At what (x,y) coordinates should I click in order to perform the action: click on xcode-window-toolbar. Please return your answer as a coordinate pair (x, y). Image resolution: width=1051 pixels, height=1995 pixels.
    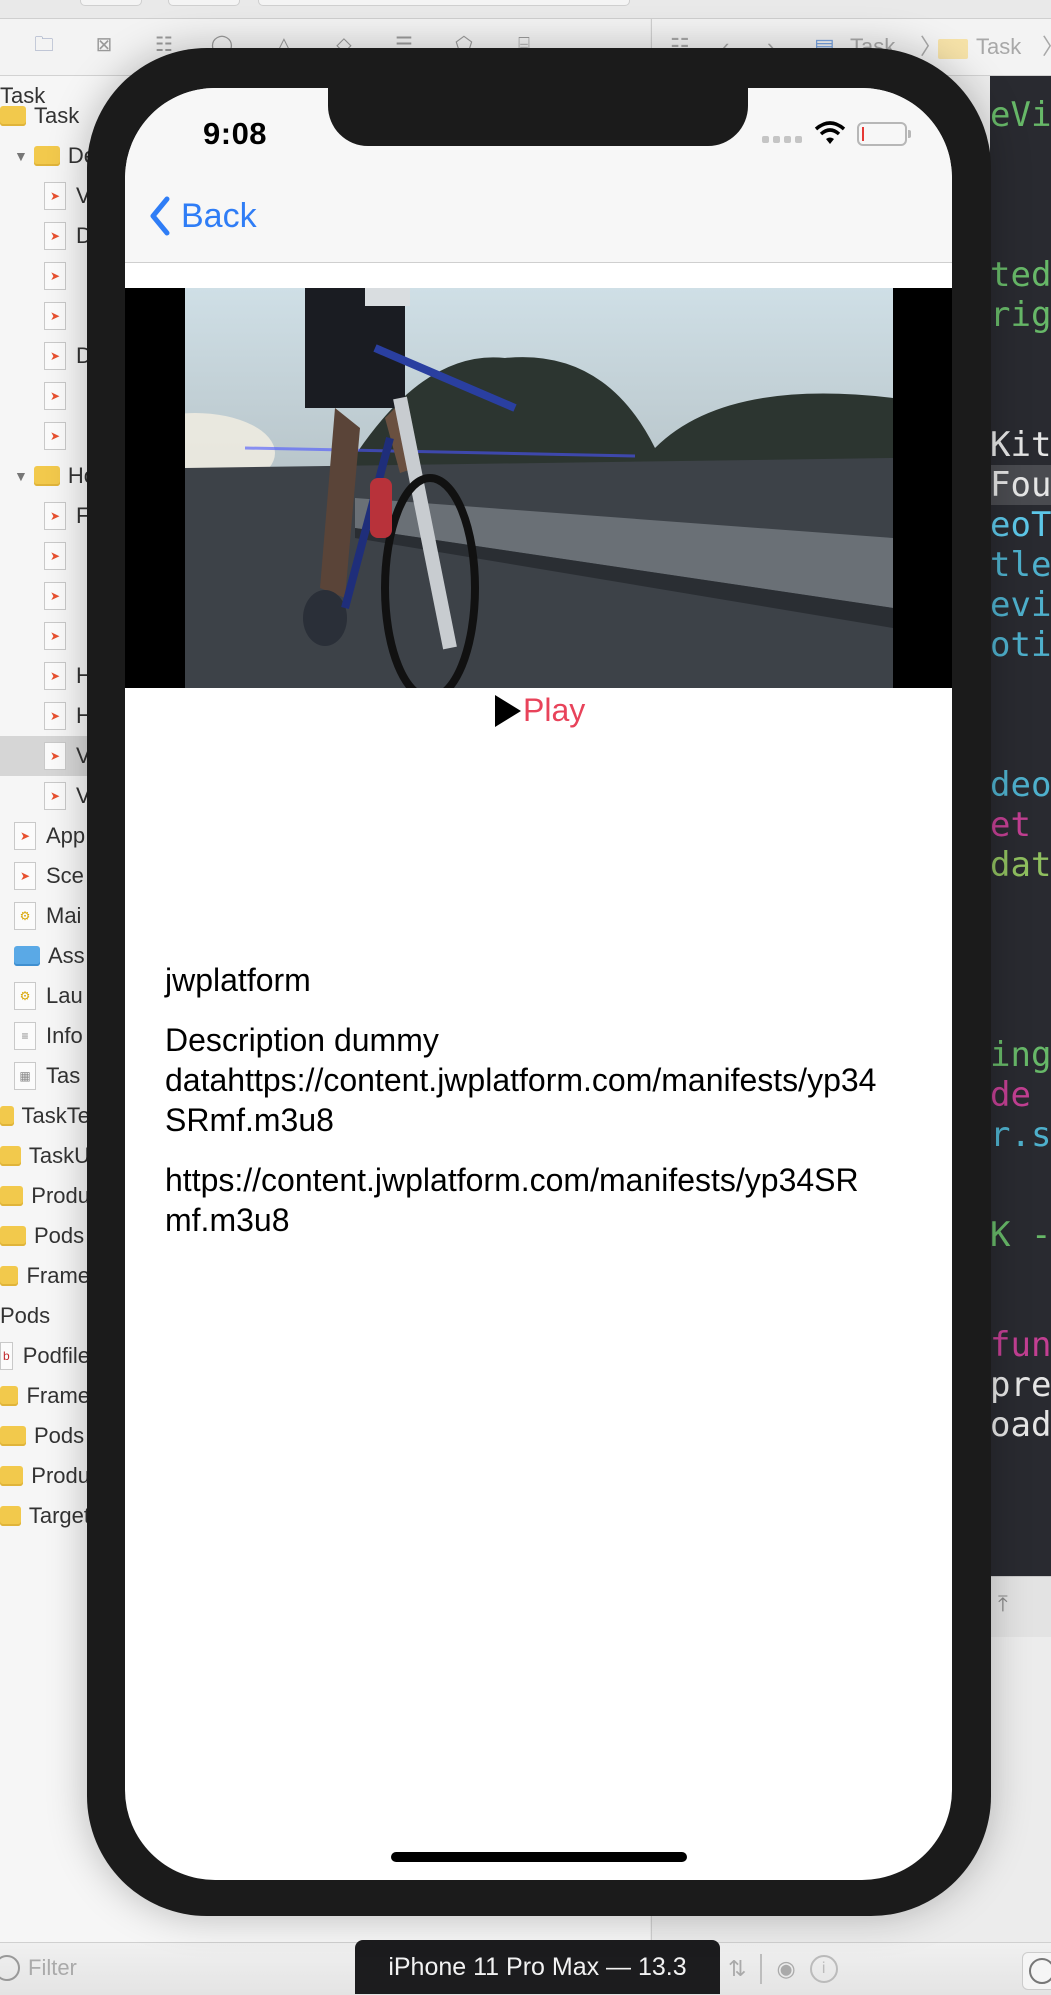
    Looking at the image, I should click on (525, 9).